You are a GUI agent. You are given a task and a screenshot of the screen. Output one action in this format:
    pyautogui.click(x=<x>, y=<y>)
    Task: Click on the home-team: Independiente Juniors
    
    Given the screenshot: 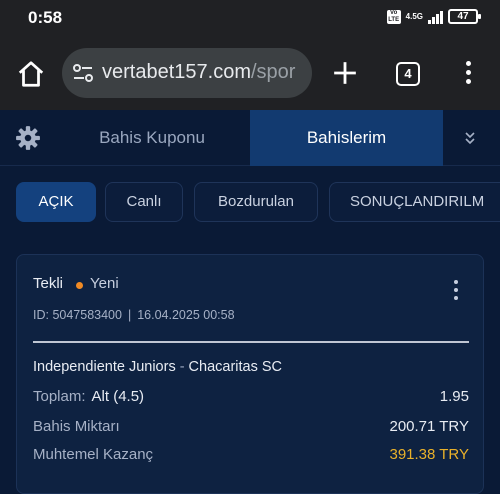 What is the action you would take?
    pyautogui.click(x=104, y=367)
    